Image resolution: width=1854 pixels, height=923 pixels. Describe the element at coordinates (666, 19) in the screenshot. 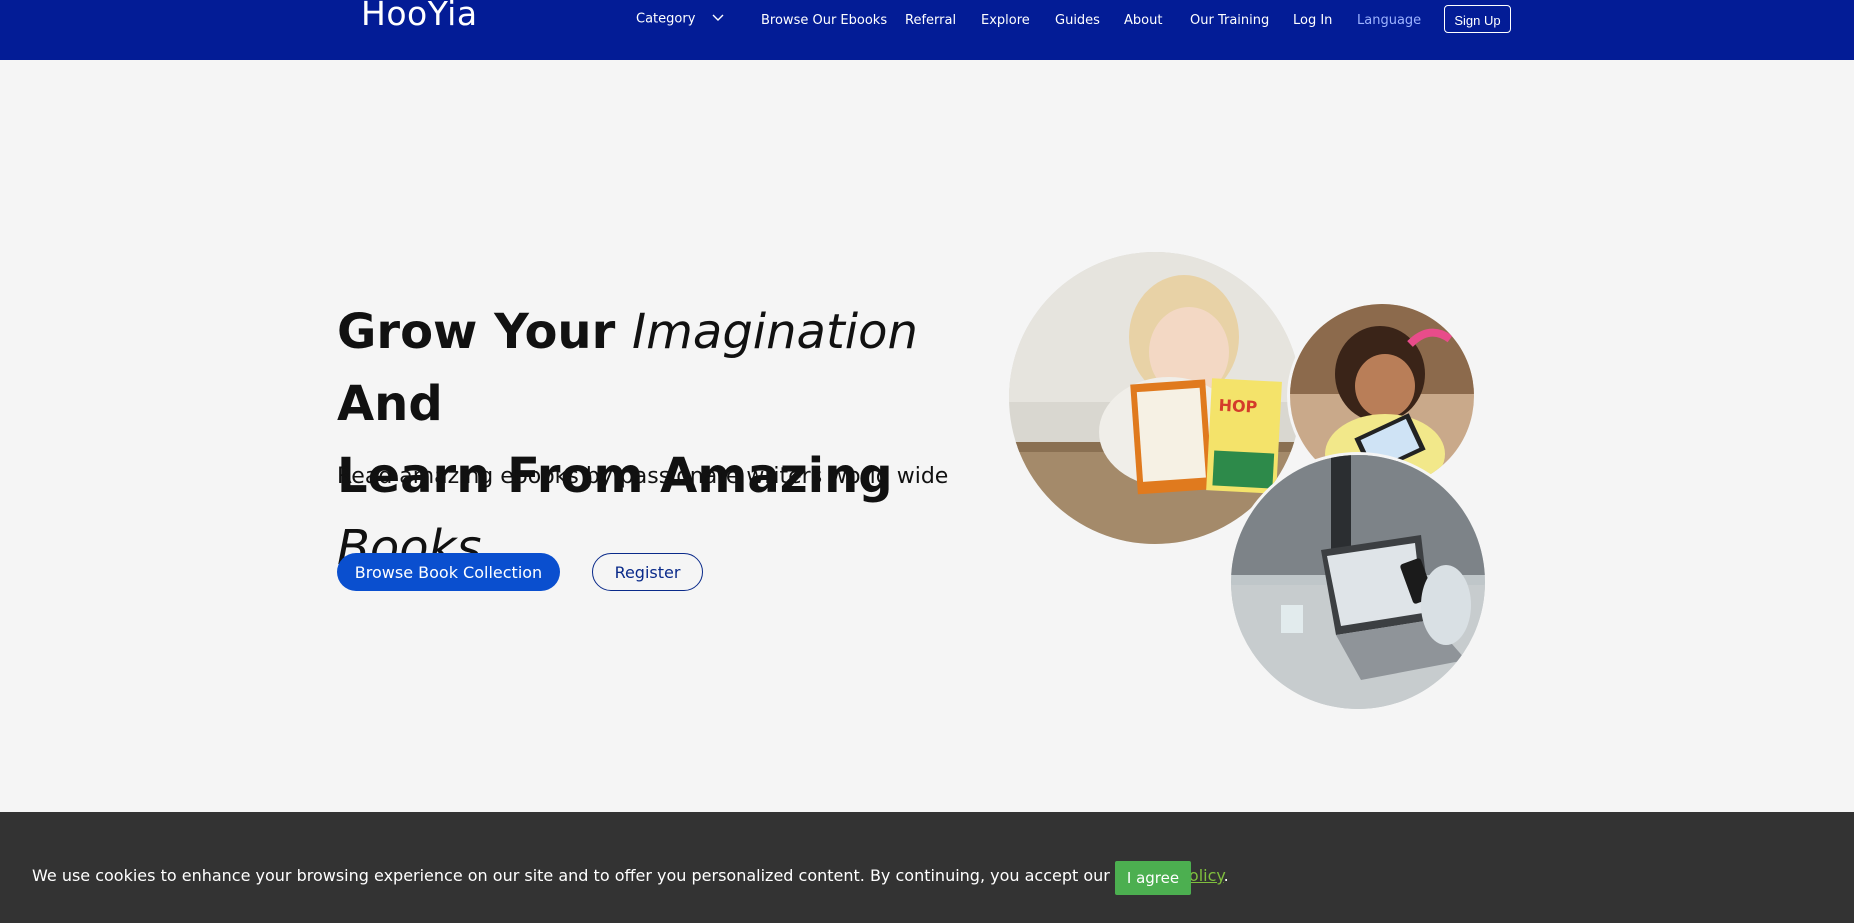

I see `category-label: Category` at that location.